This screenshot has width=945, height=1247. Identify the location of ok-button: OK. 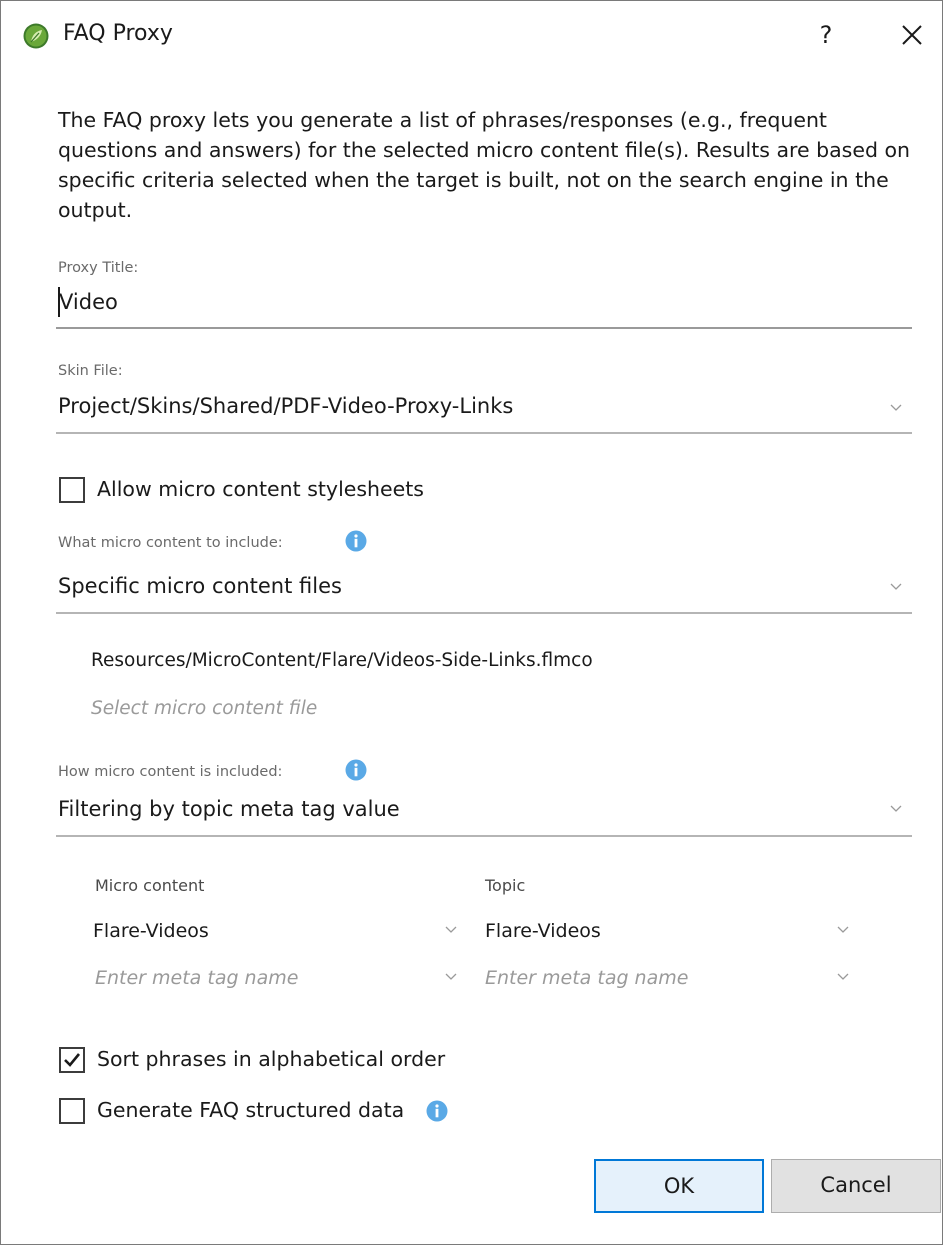
(679, 1186).